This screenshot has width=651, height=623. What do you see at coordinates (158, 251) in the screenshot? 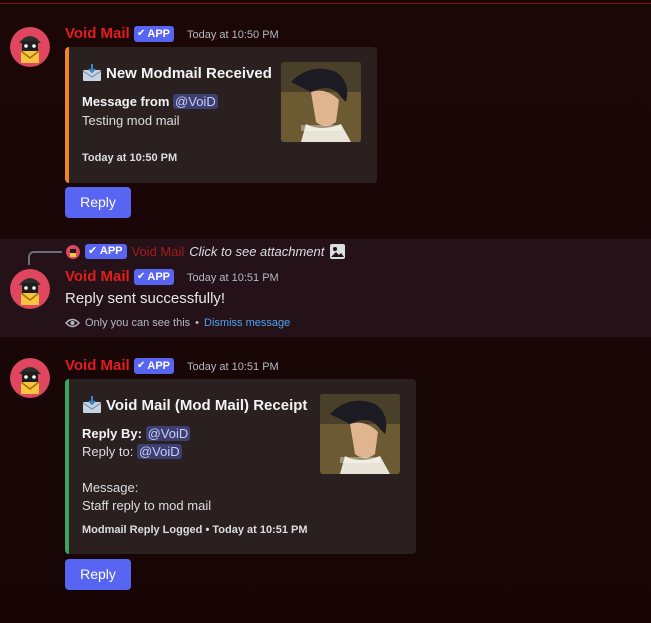
I see `reference-name: Void Mail` at bounding box center [158, 251].